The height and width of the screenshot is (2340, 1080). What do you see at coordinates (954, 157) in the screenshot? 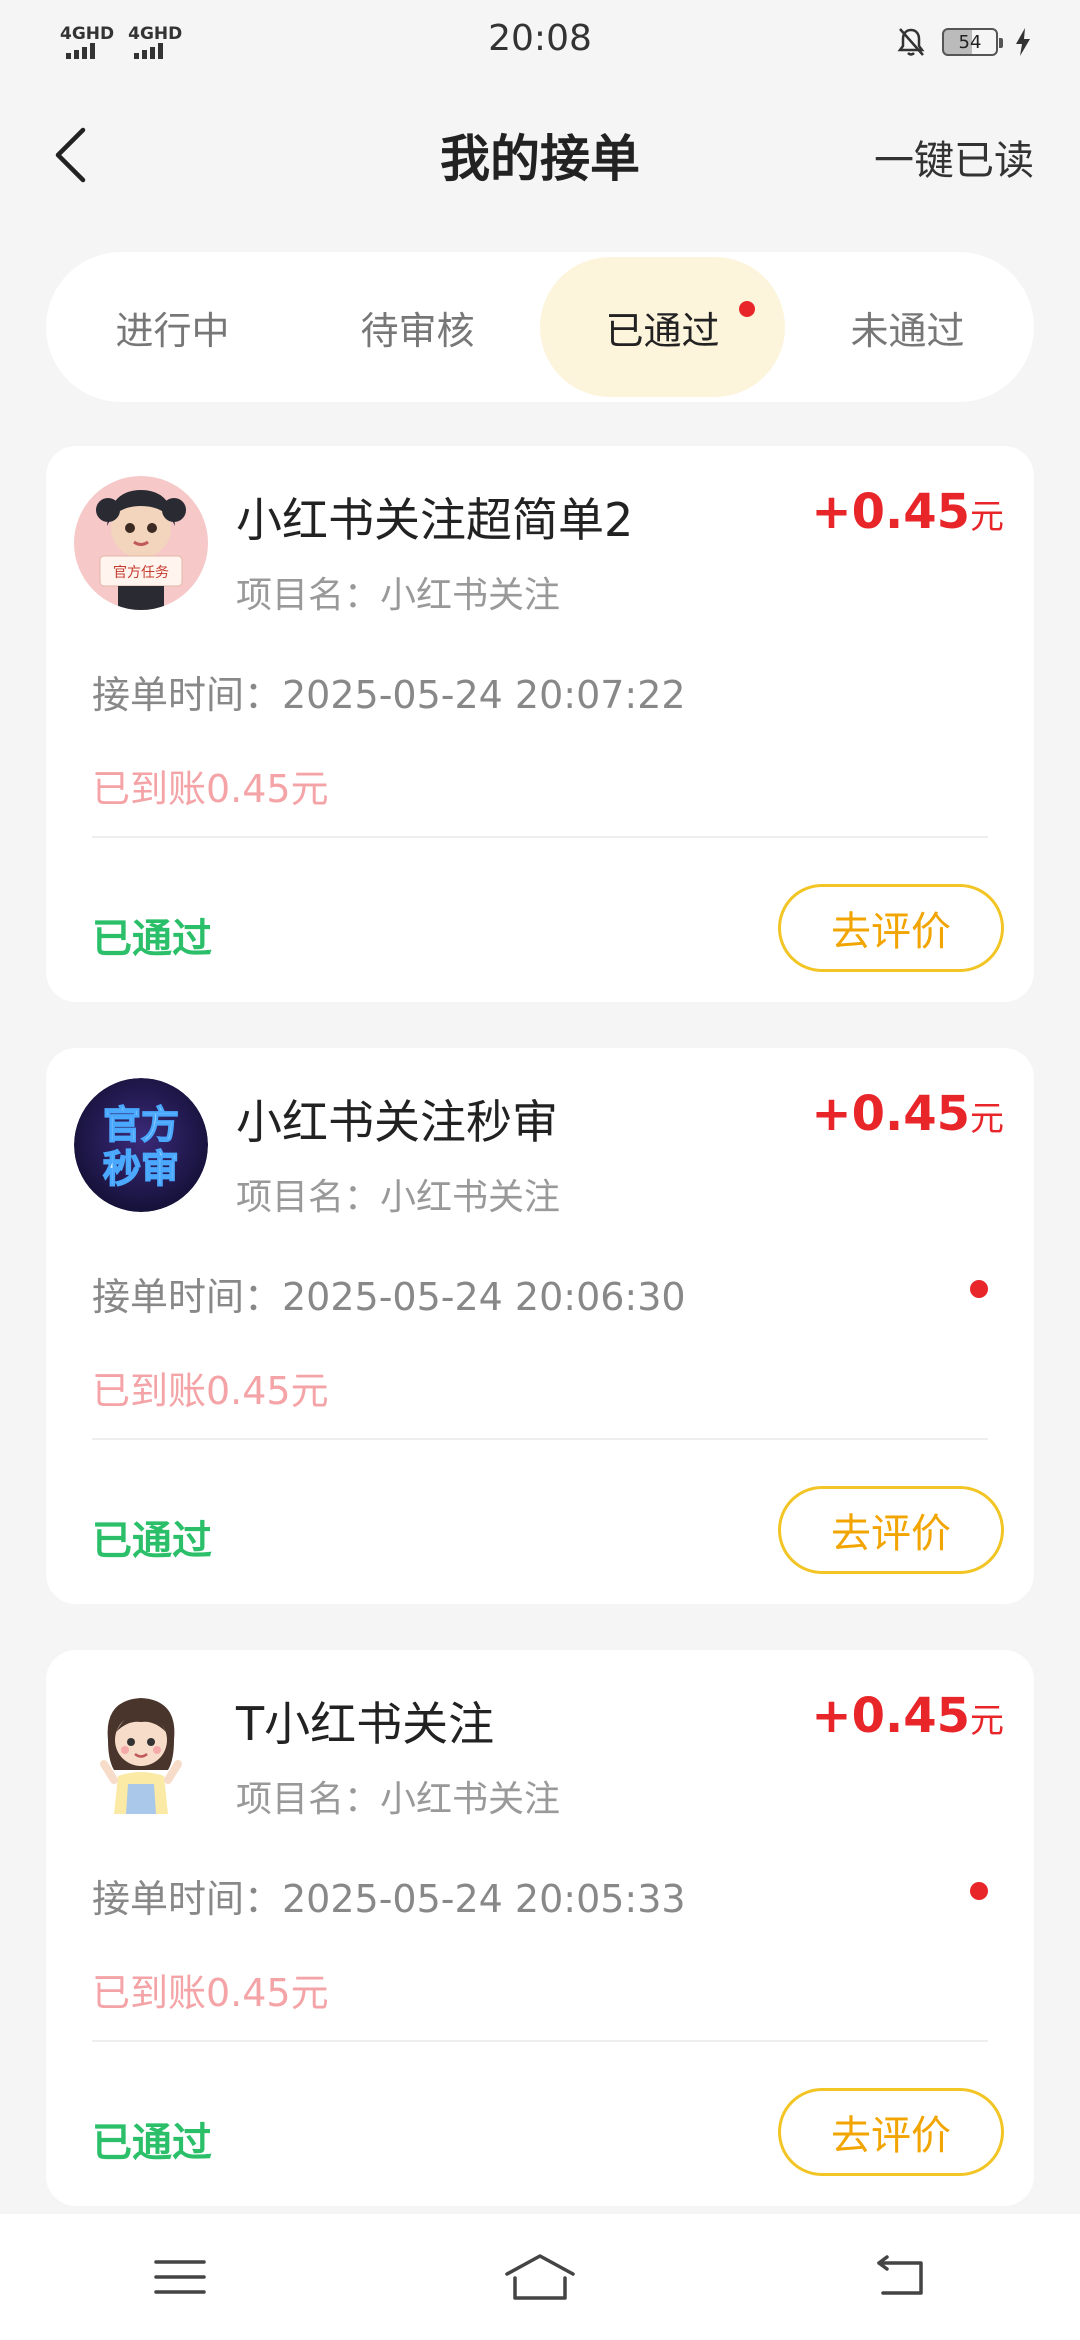
I see `mark-all-read-button: 一键已读` at bounding box center [954, 157].